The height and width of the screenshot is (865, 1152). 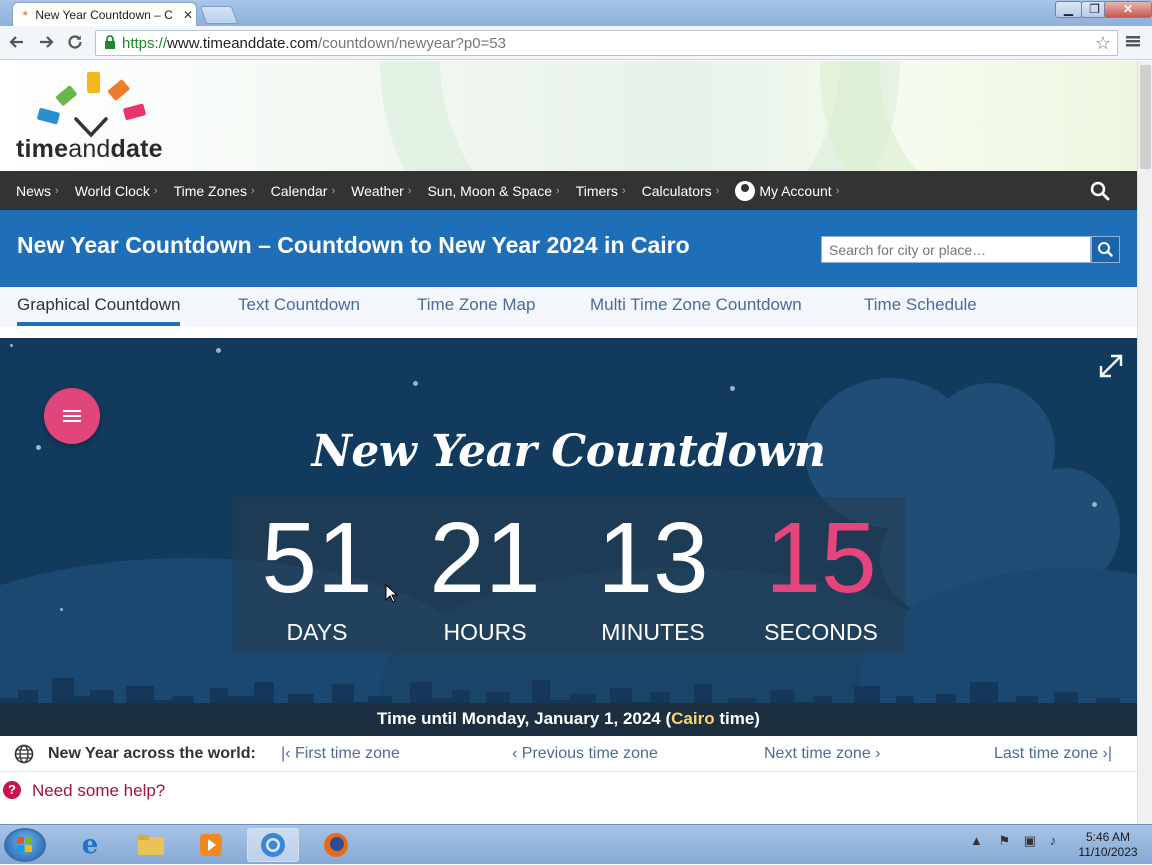 I want to click on site-favicon-icon: ✶, so click(x=25, y=14).